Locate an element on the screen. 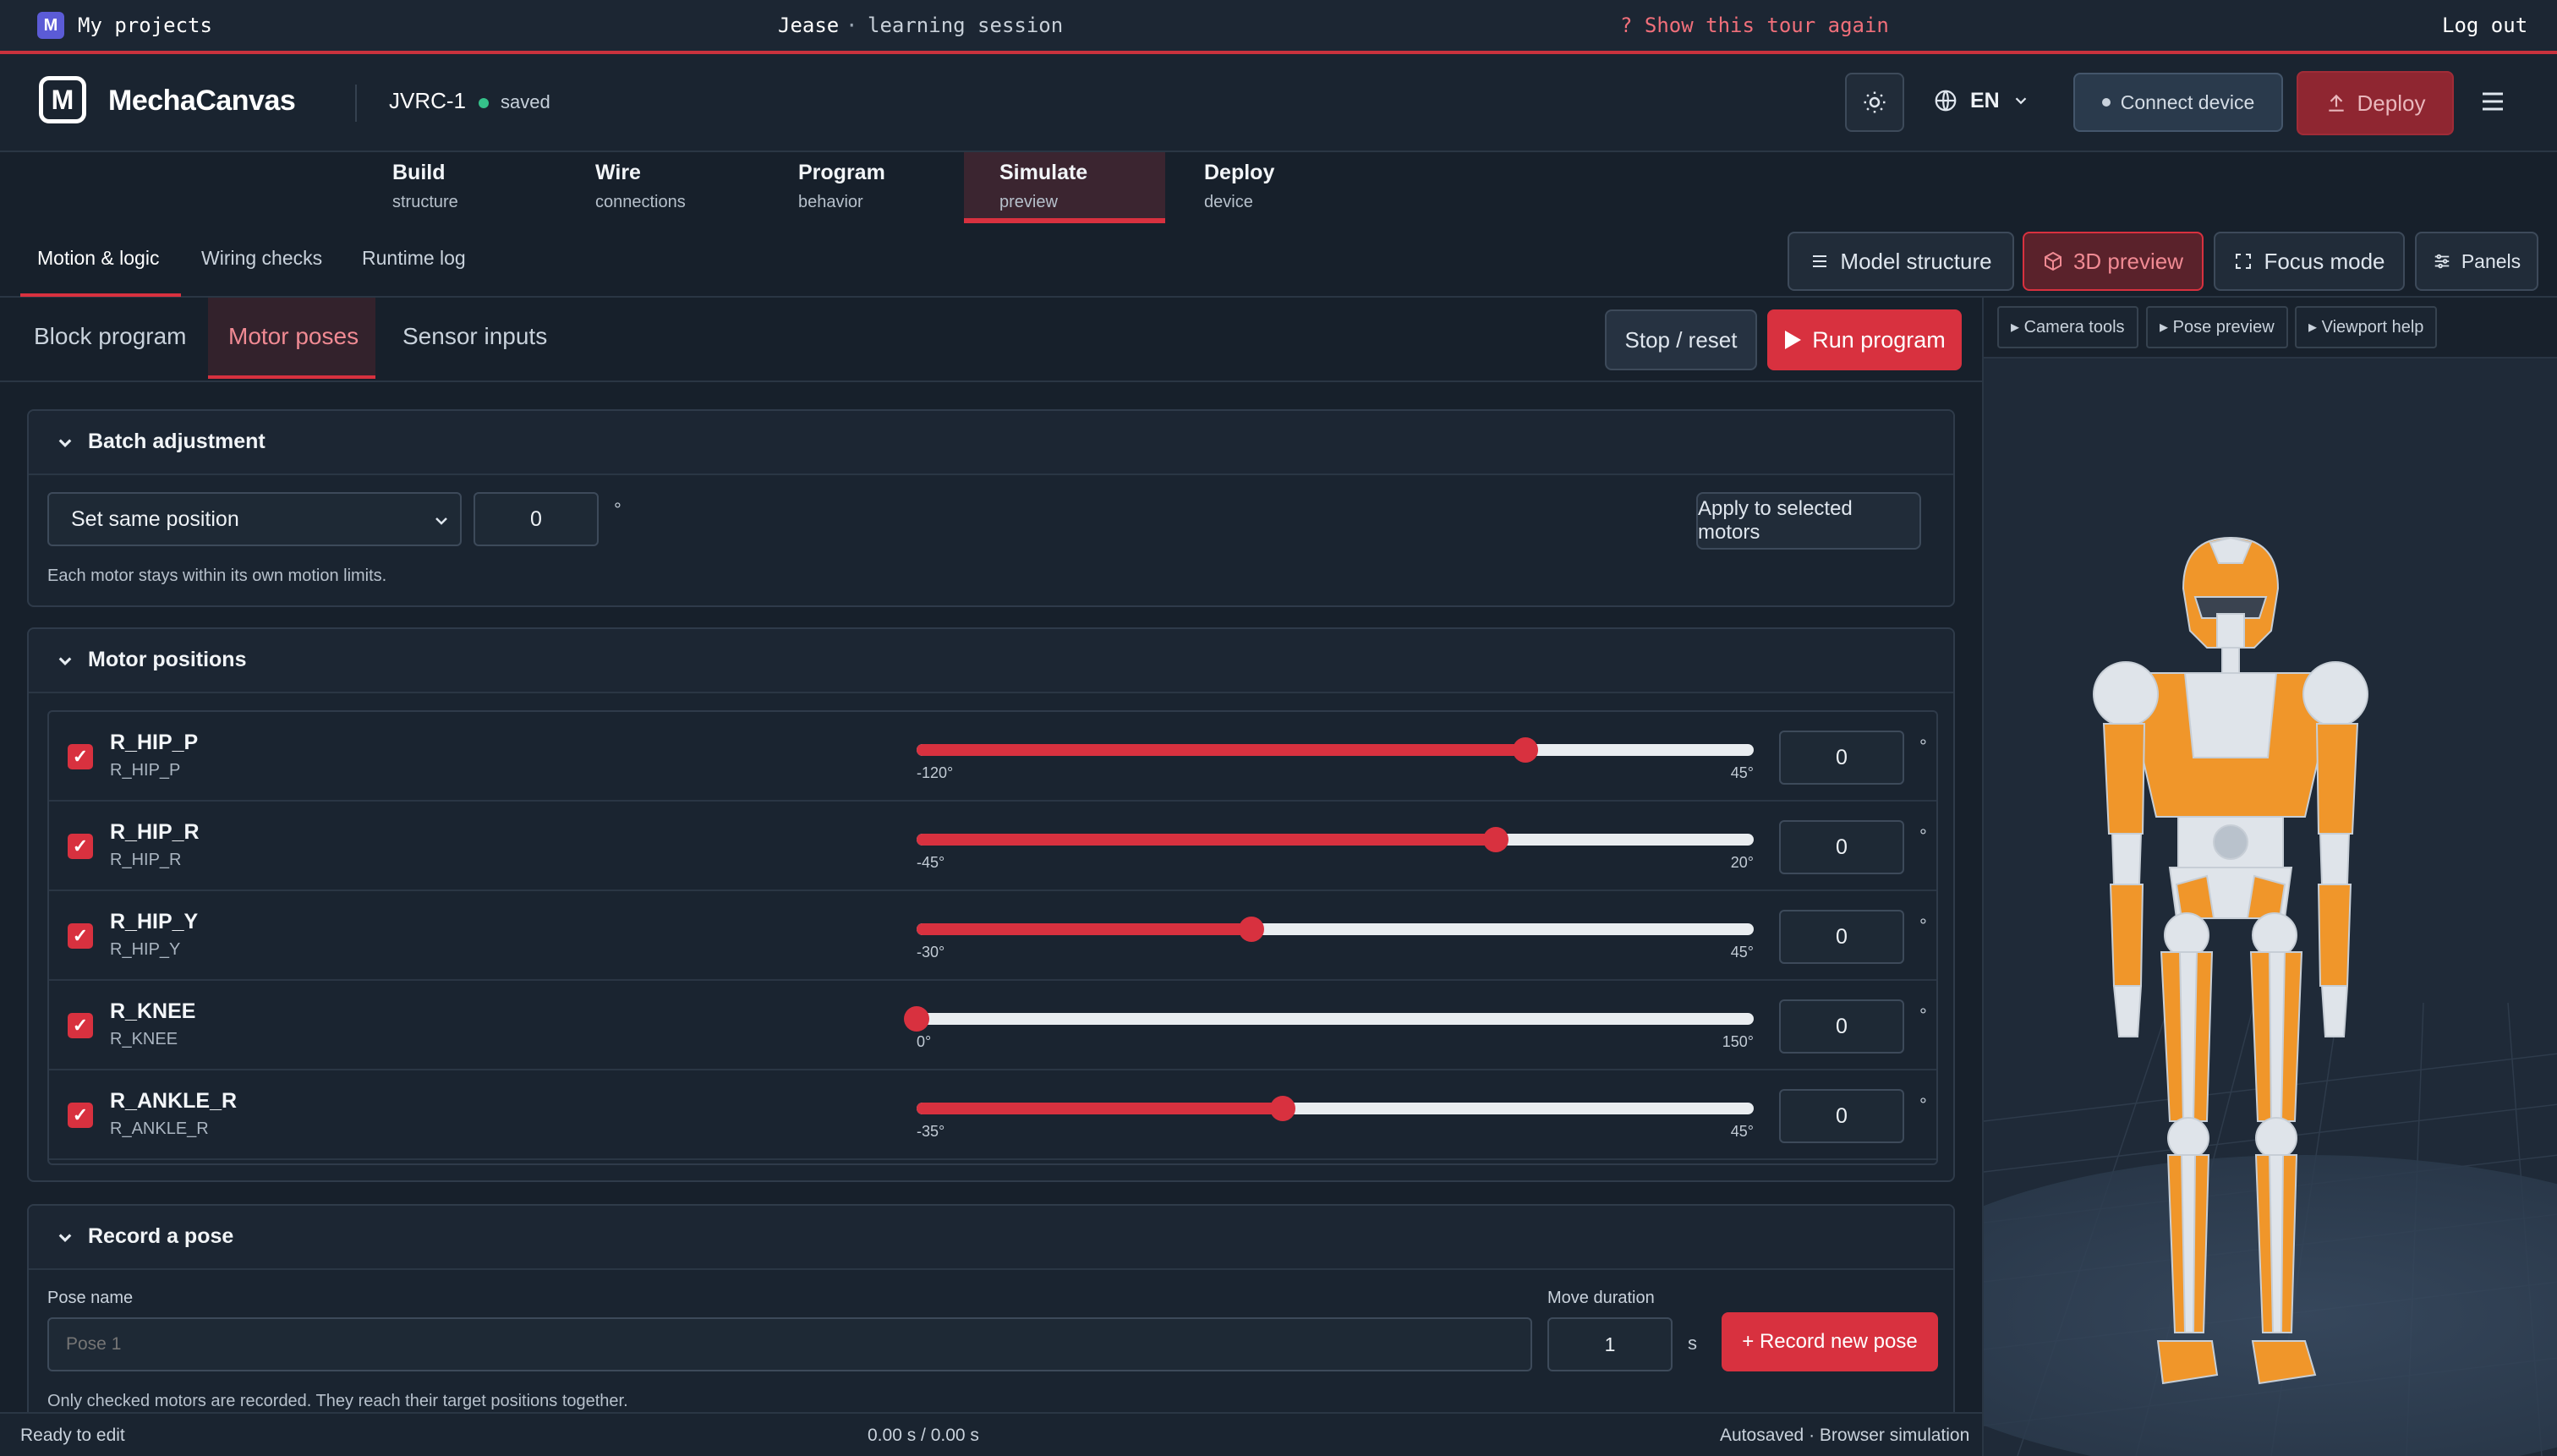 This screenshot has width=2557, height=1456. focus-mode-button: Focus mode is located at coordinates (2309, 261).